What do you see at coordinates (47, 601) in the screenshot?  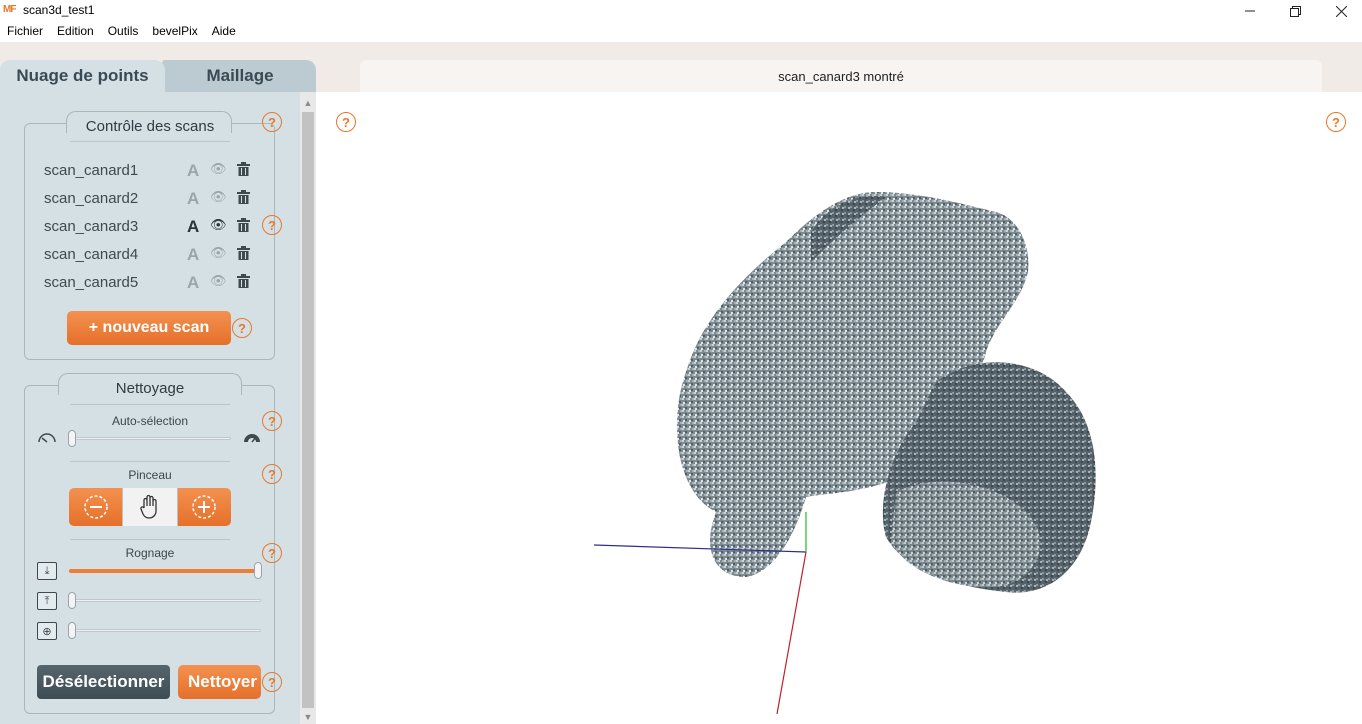 I see `crop-bottom-icon: ⤒` at bounding box center [47, 601].